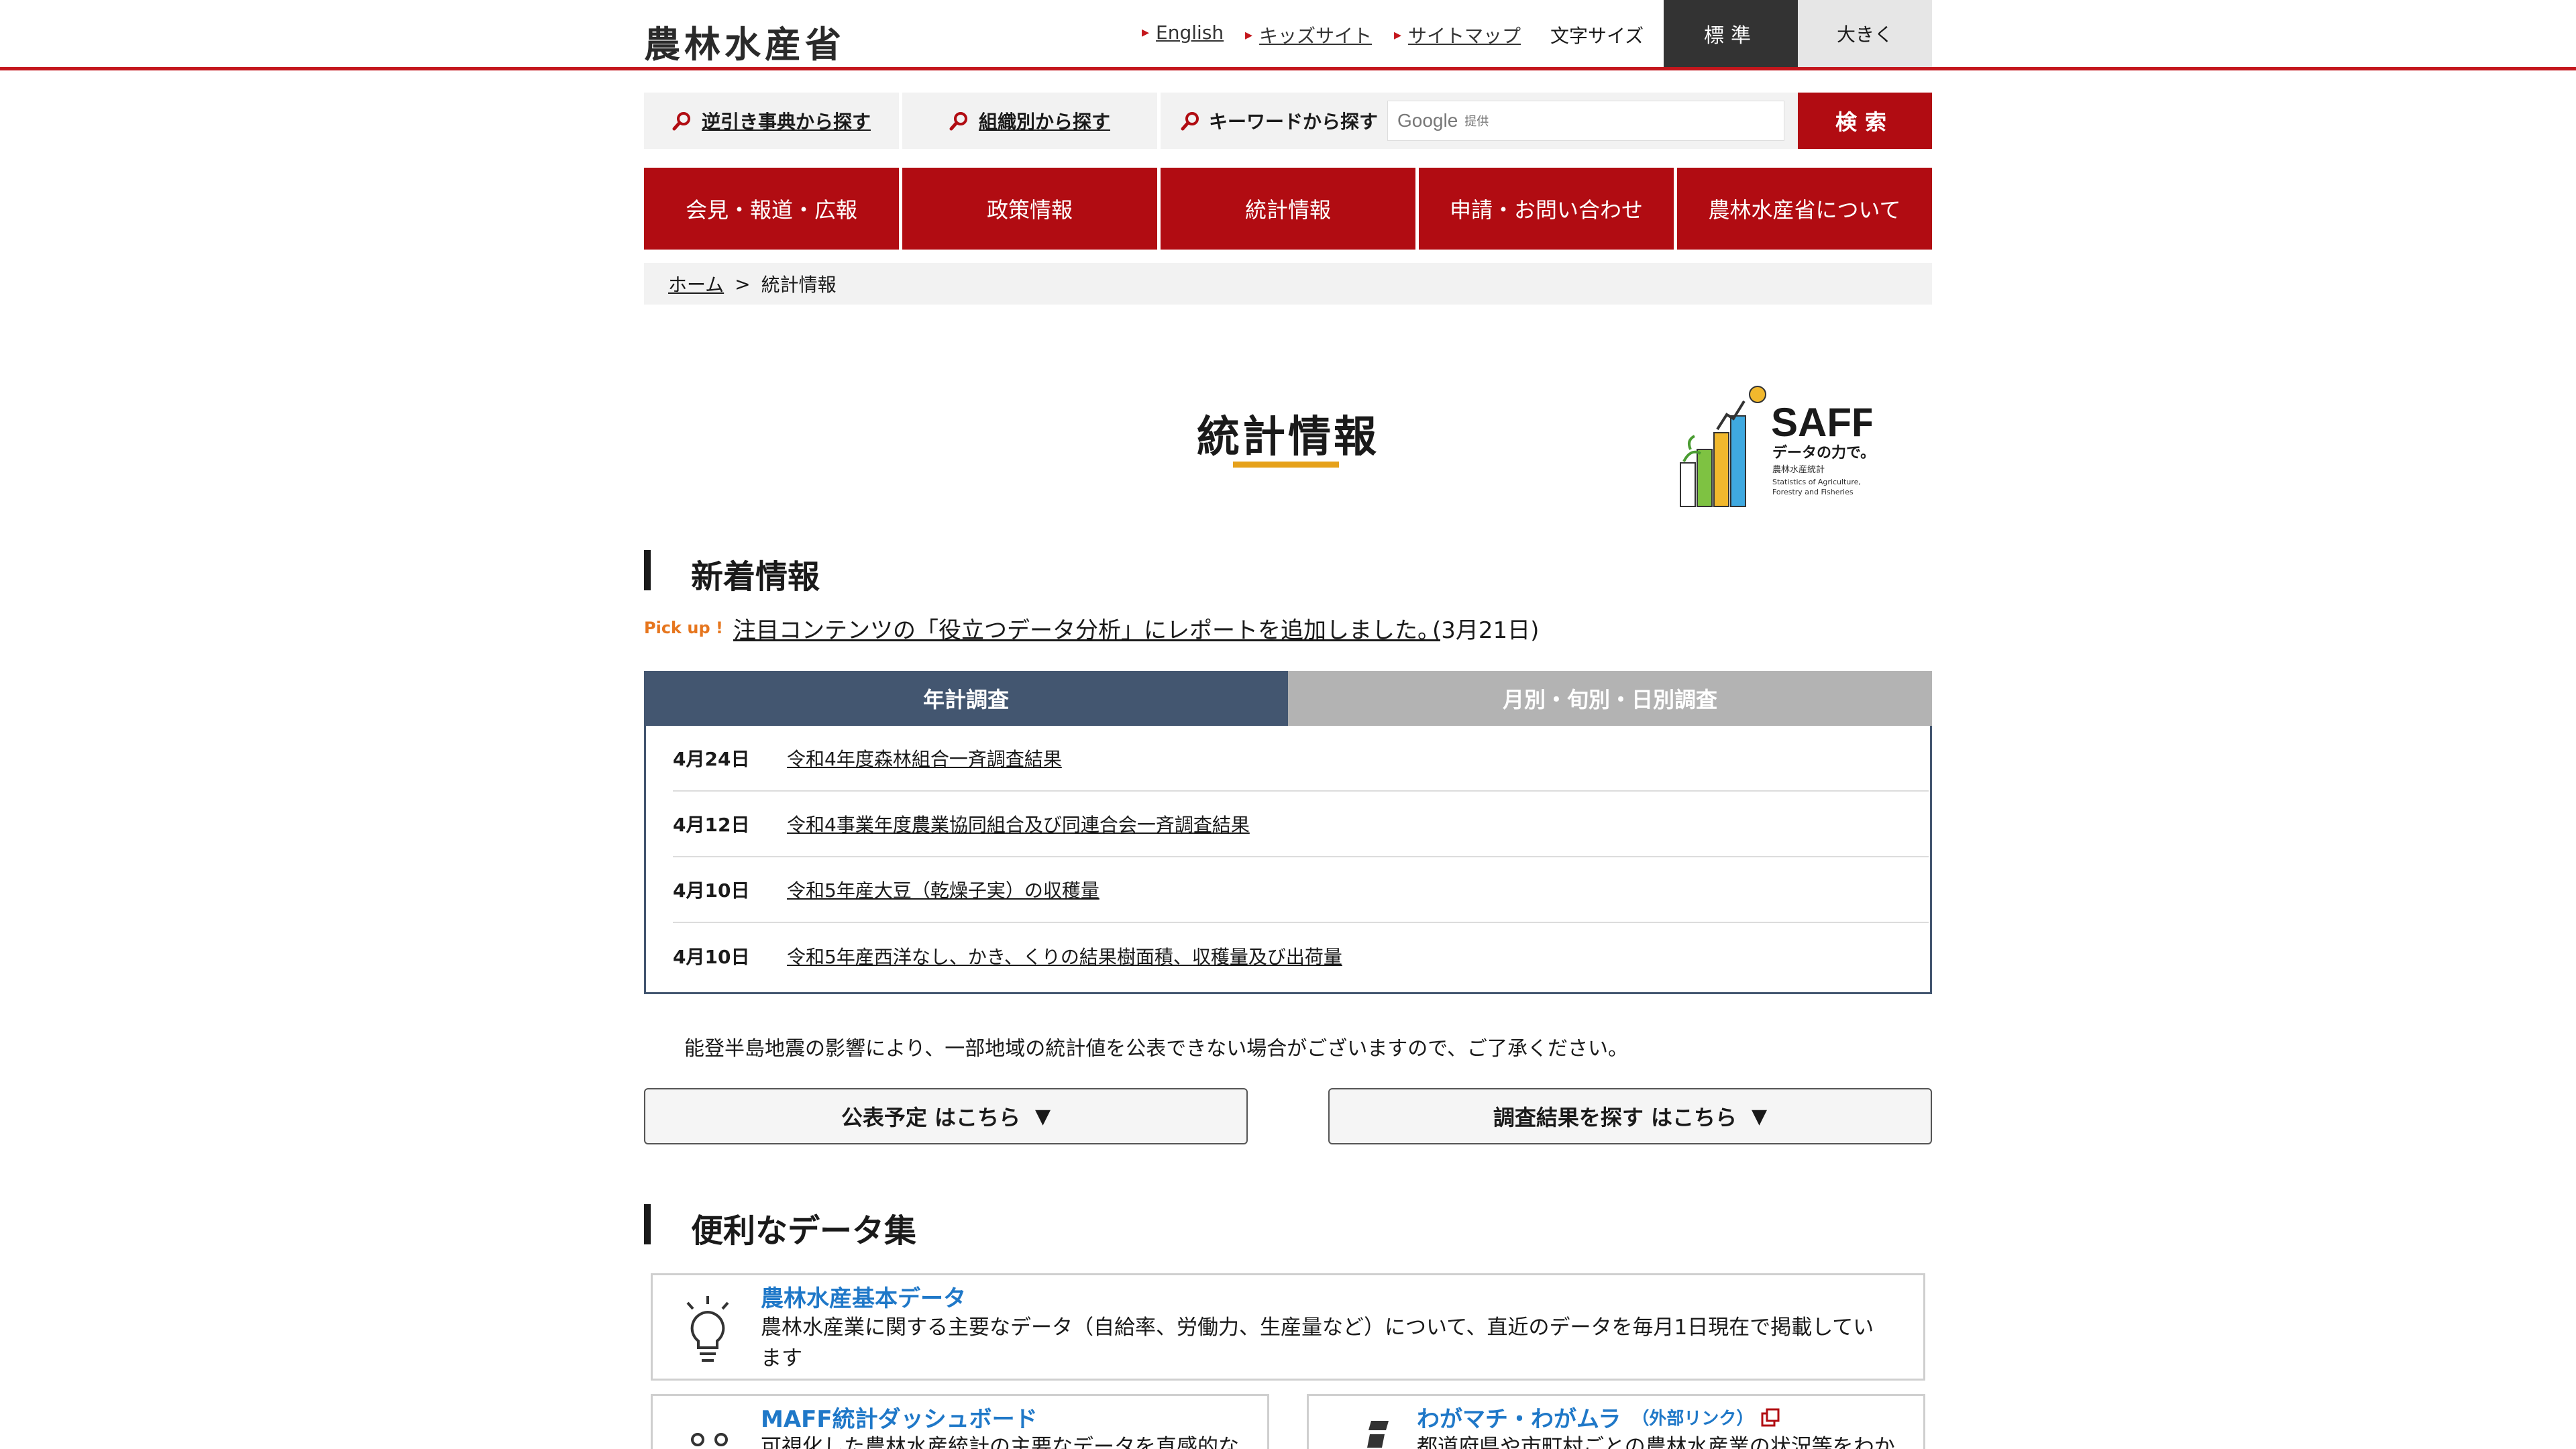 This screenshot has height=1449, width=2576. I want to click on breadcrumb: ホーム > 統計情報, so click(1288, 284).